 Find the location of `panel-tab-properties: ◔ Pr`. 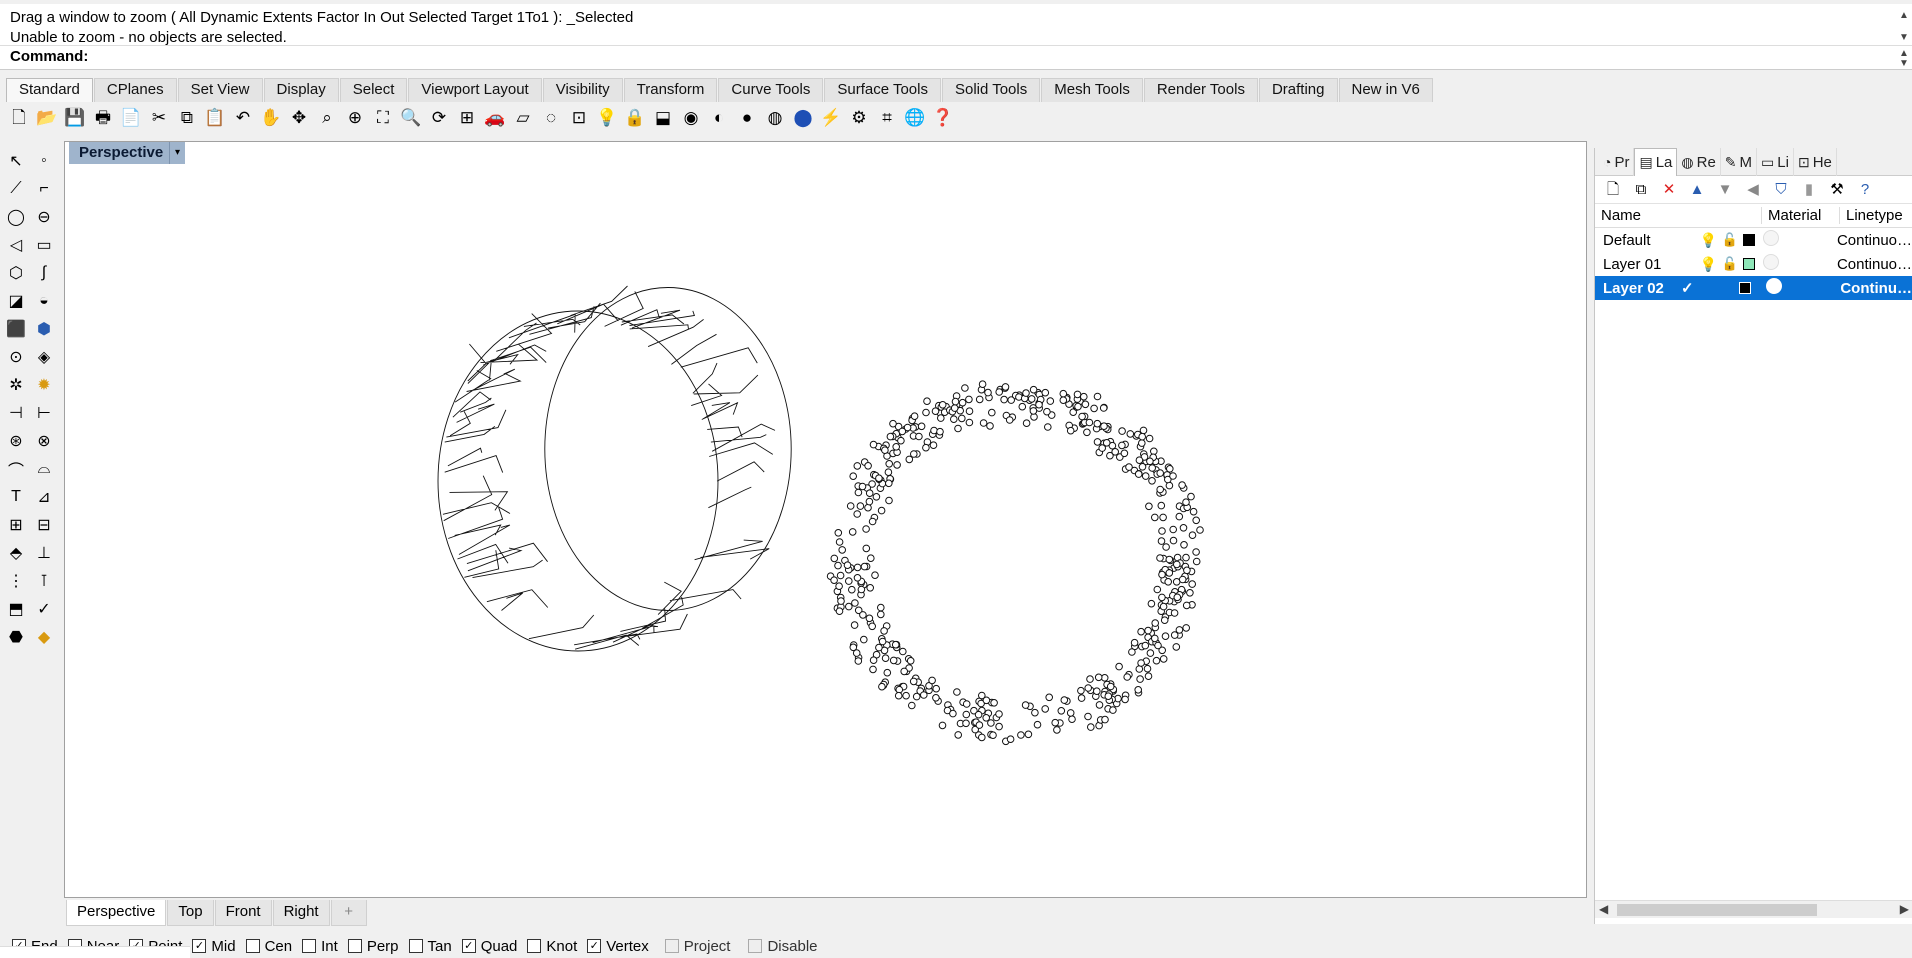

panel-tab-properties: ◔ Pr is located at coordinates (1617, 162).